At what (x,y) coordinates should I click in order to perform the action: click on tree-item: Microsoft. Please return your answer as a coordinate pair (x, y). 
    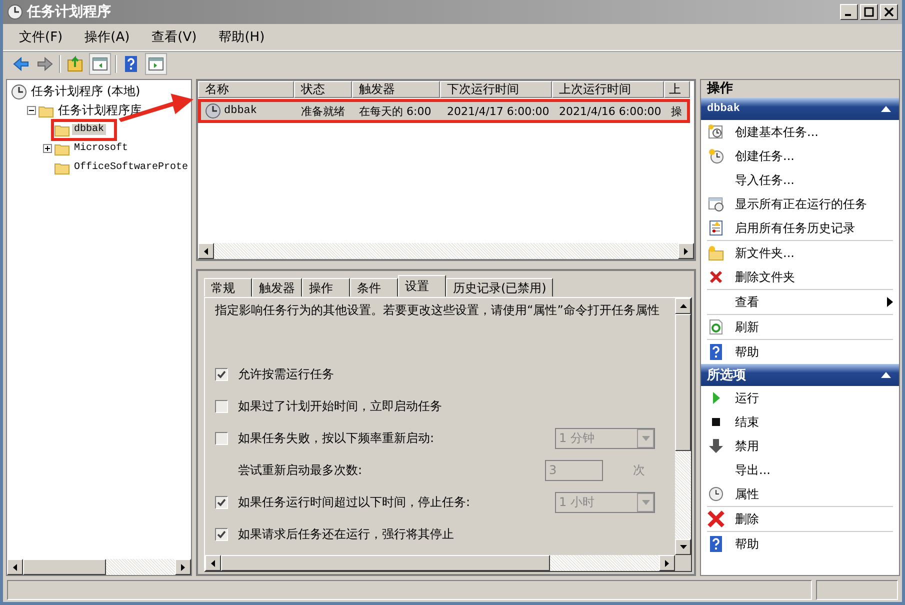
    Looking at the image, I should click on (101, 148).